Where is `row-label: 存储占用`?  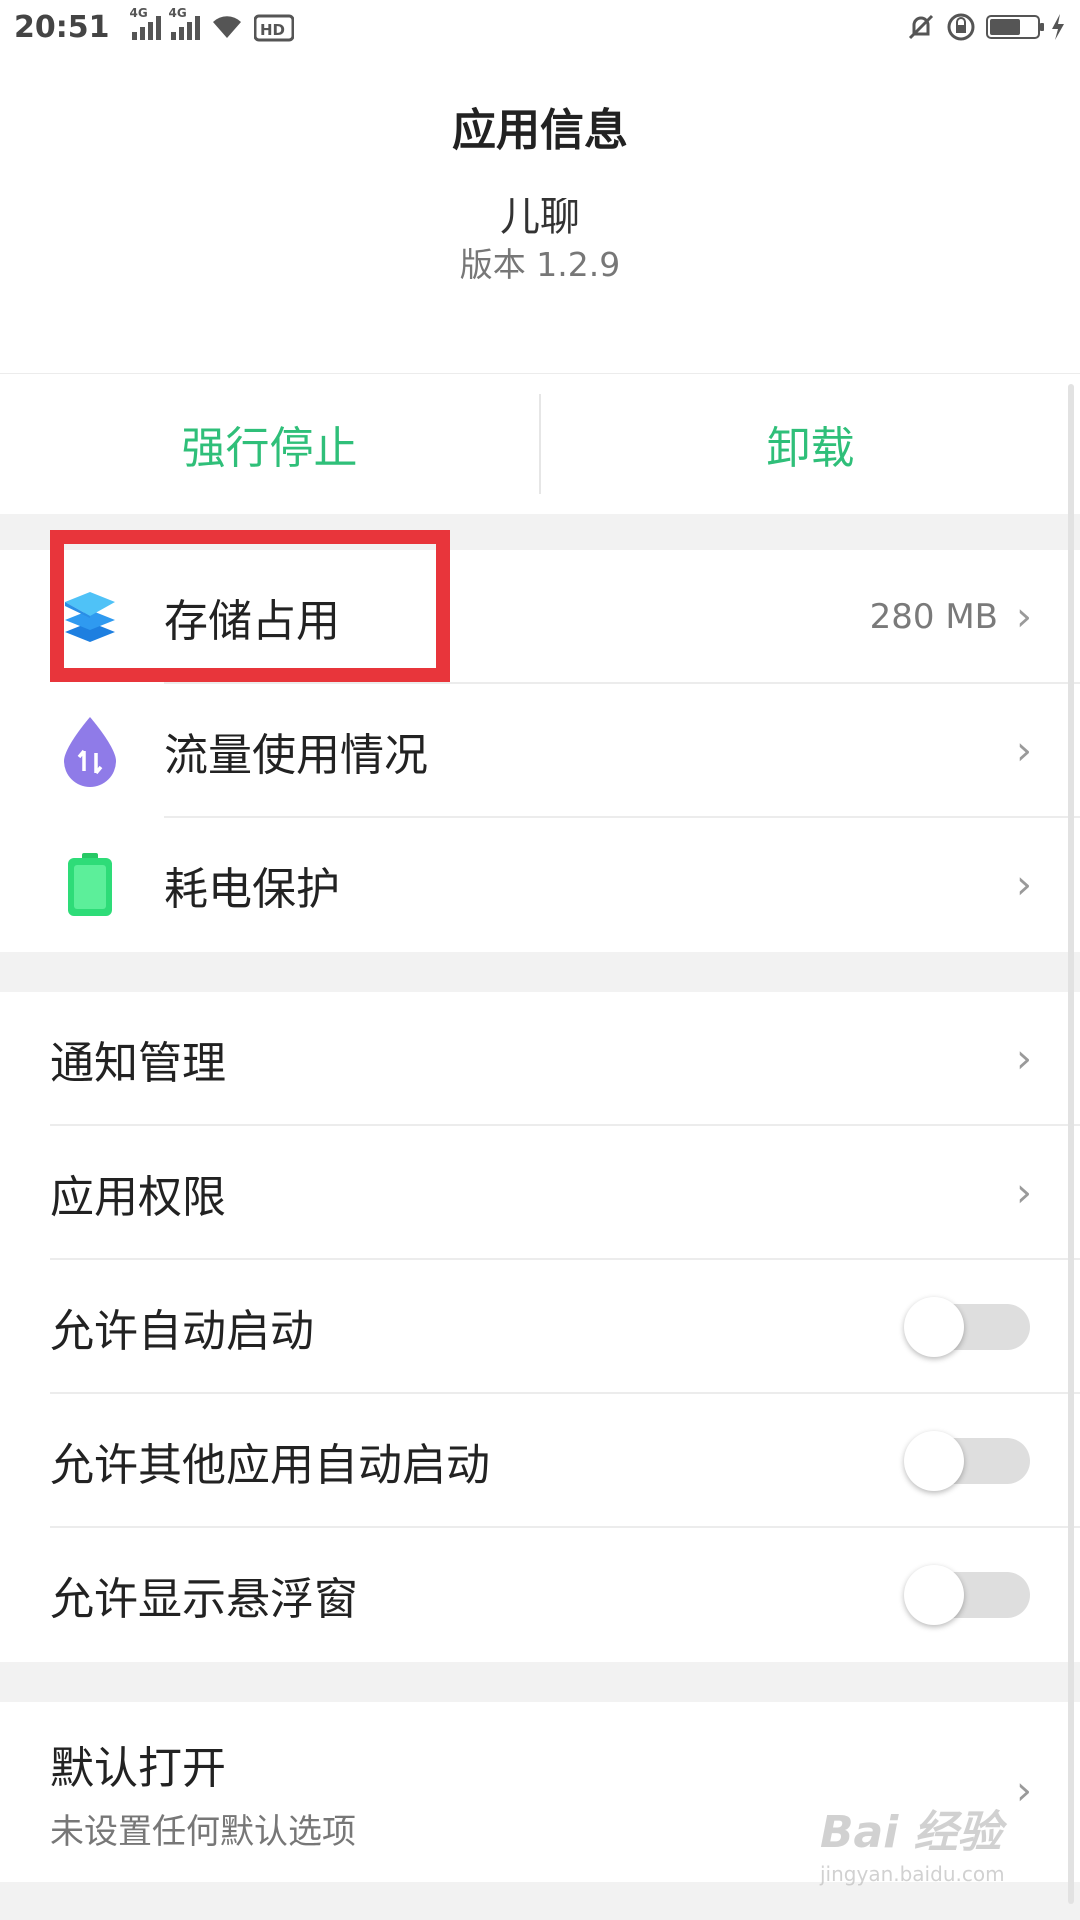
row-label: 存储占用 is located at coordinates (252, 621).